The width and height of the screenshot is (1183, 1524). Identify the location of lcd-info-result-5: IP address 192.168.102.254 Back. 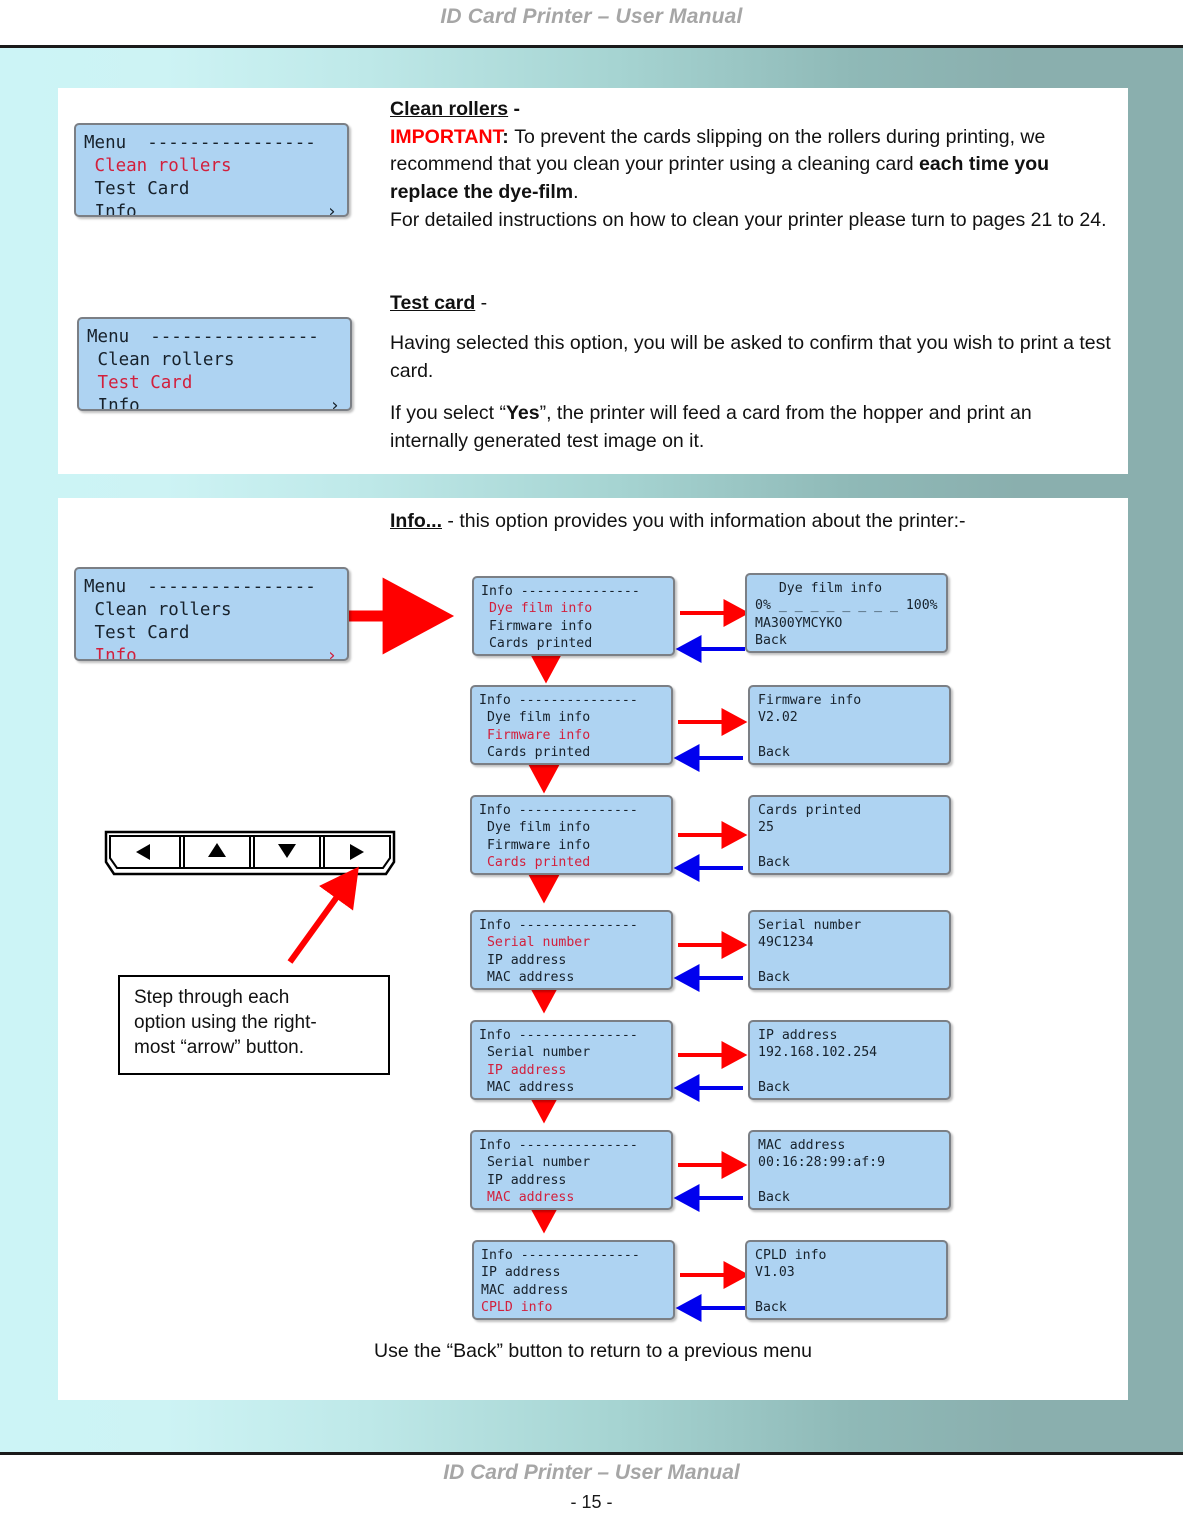
(849, 1060).